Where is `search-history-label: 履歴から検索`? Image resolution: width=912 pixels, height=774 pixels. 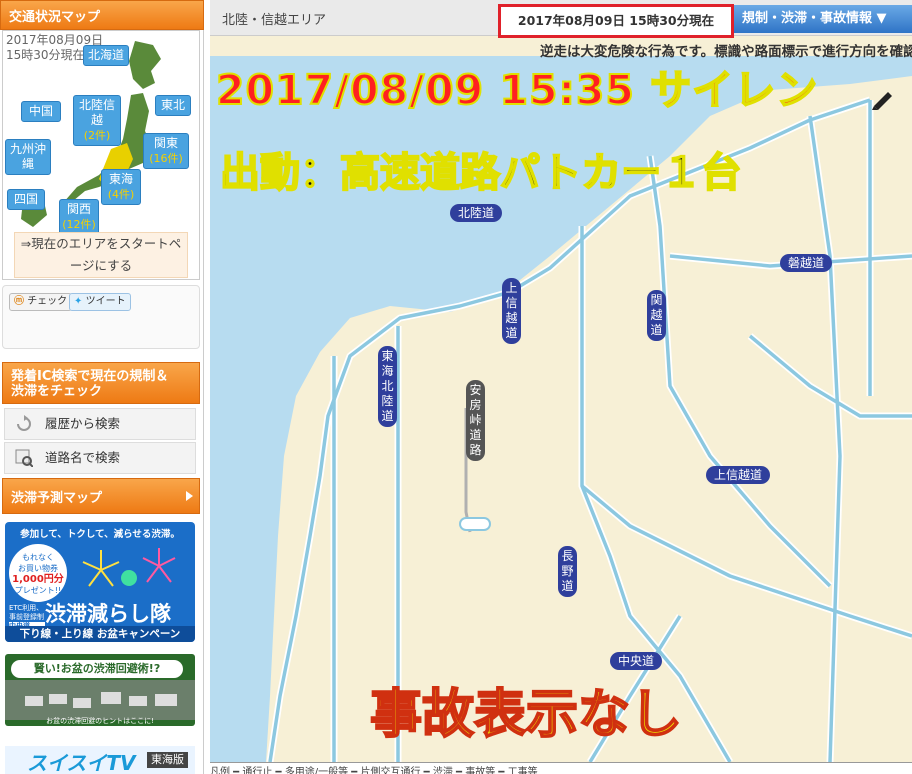
search-history-label: 履歴から検索 is located at coordinates (83, 423).